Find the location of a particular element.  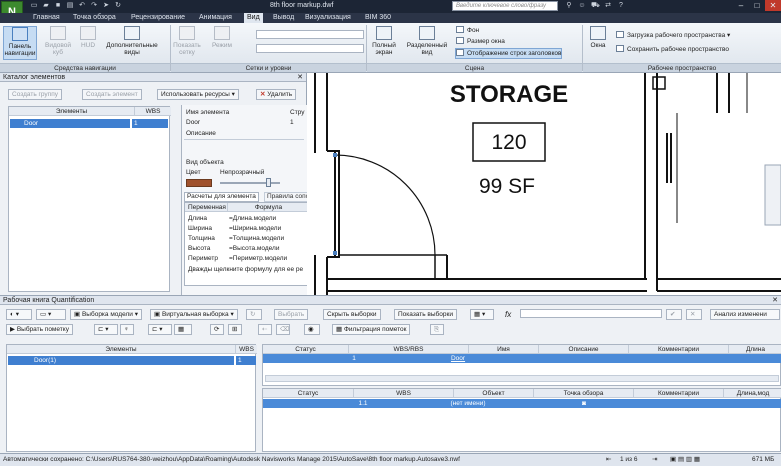

panel-dropdown-button: ▭ ▾ is located at coordinates (51, 314).